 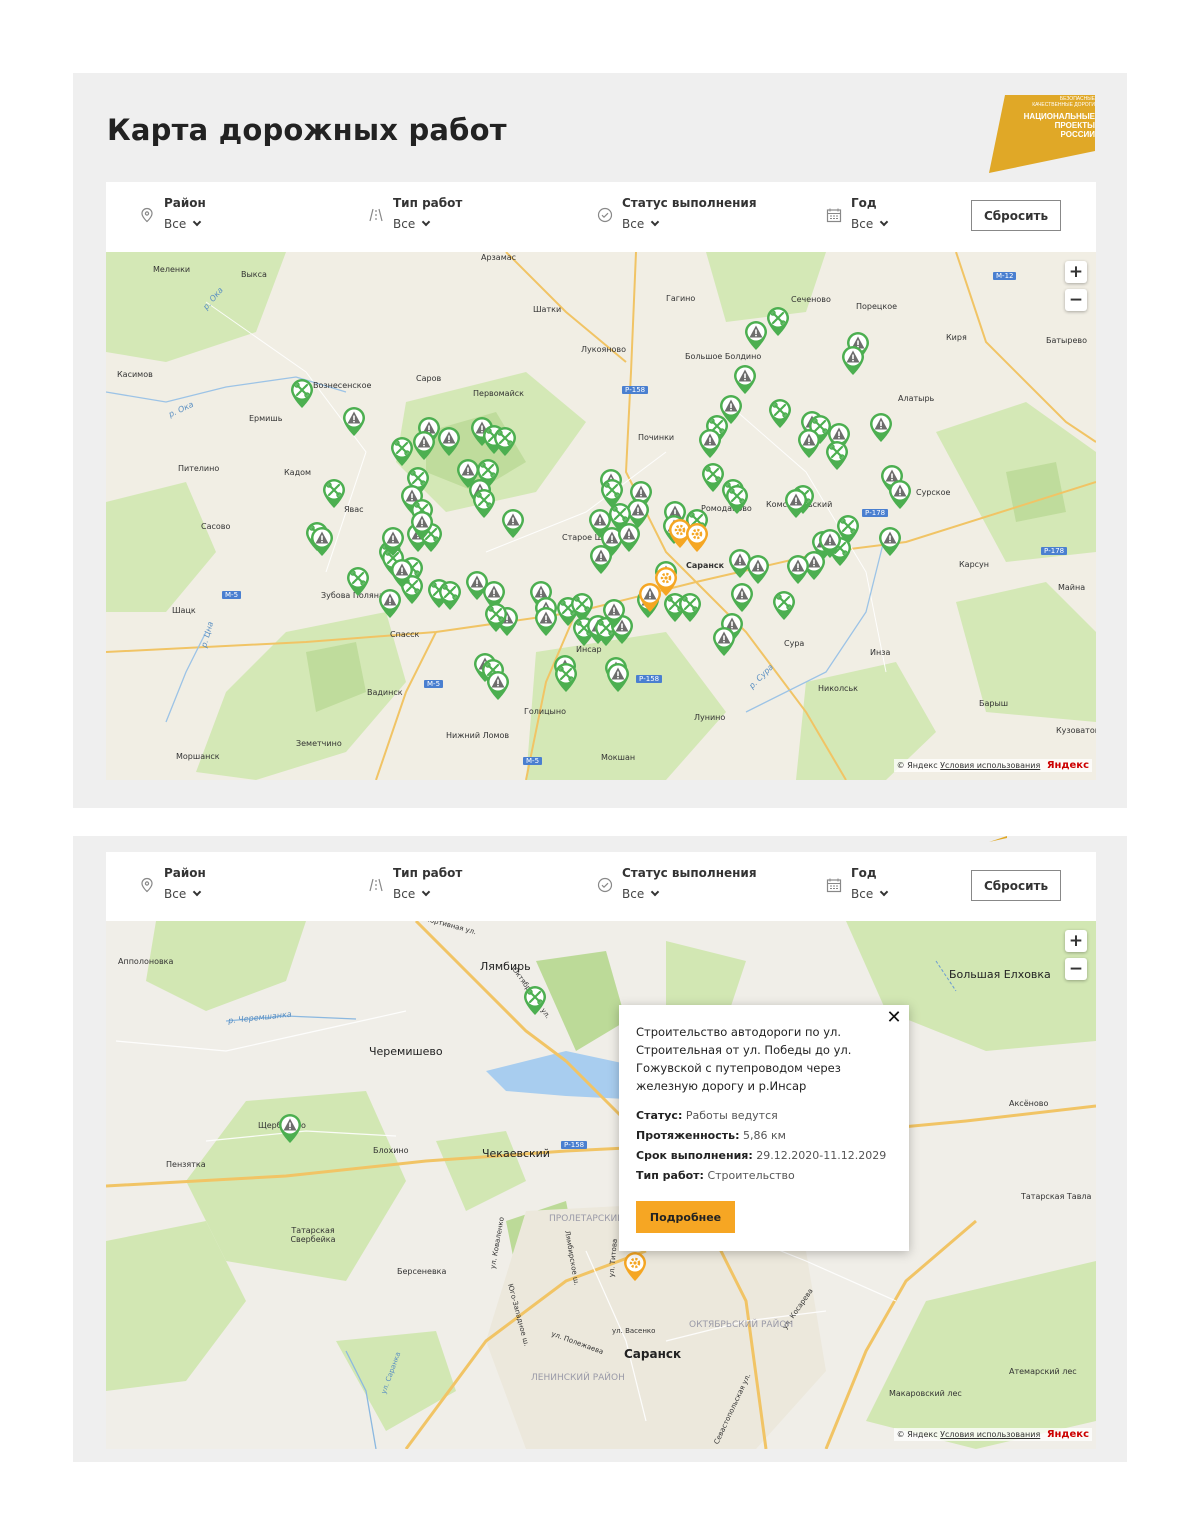 What do you see at coordinates (147, 885) in the screenshot?
I see `location-pin-icon` at bounding box center [147, 885].